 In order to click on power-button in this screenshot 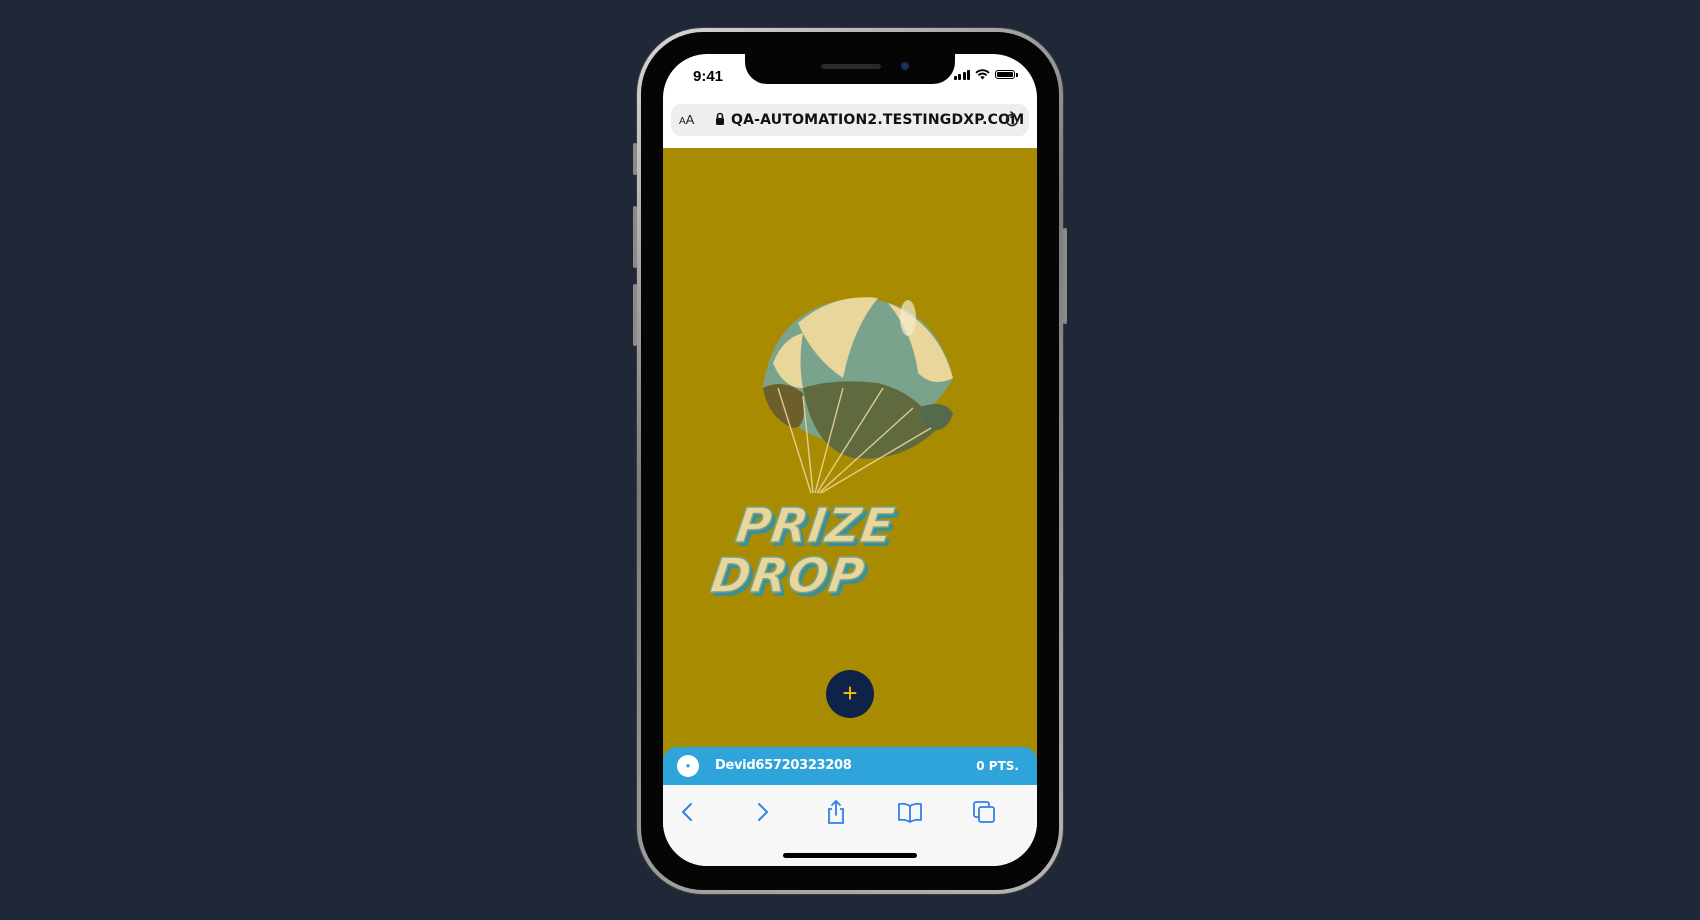, I will do `click(1065, 276)`.